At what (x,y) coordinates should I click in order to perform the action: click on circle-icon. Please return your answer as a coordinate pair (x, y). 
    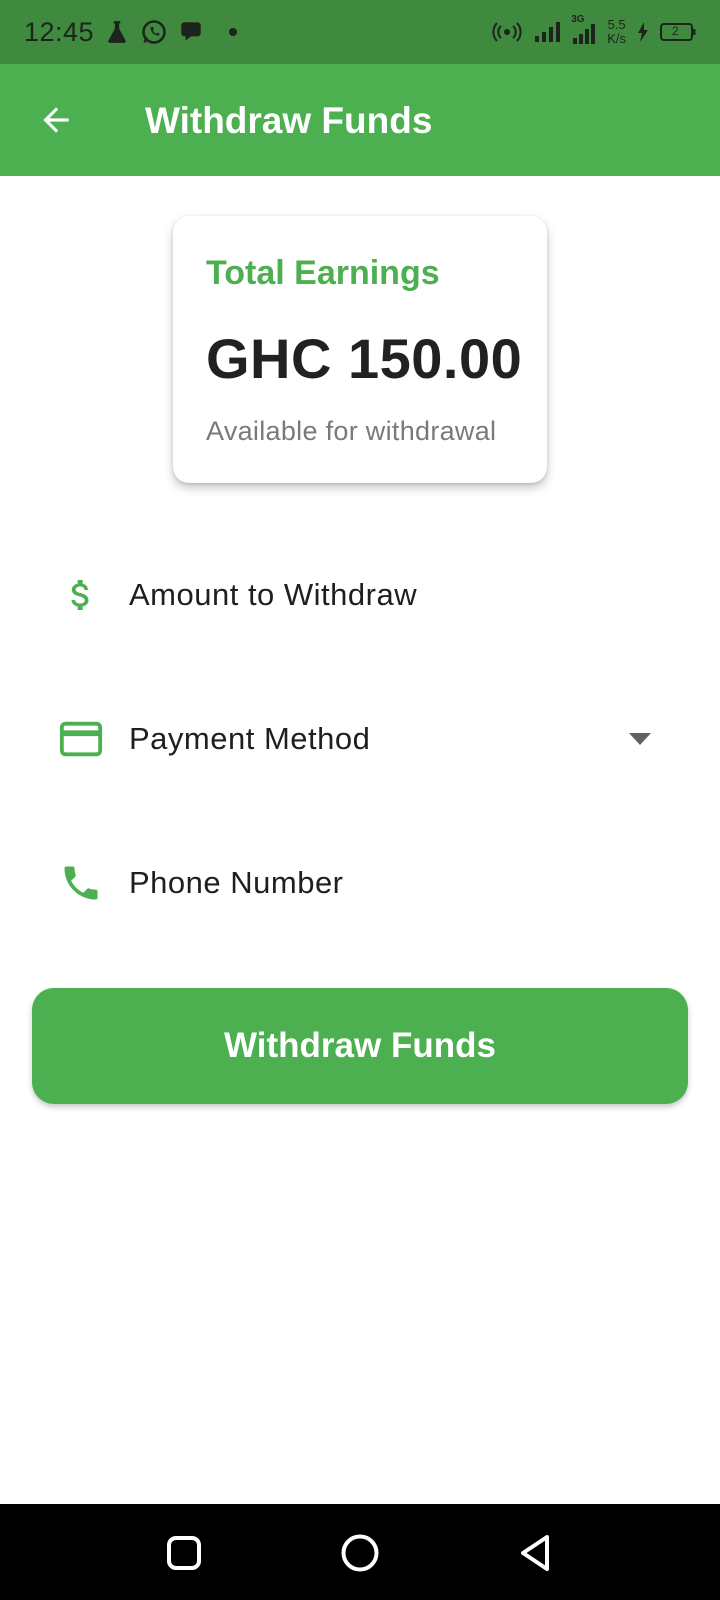
    Looking at the image, I should click on (360, 1553).